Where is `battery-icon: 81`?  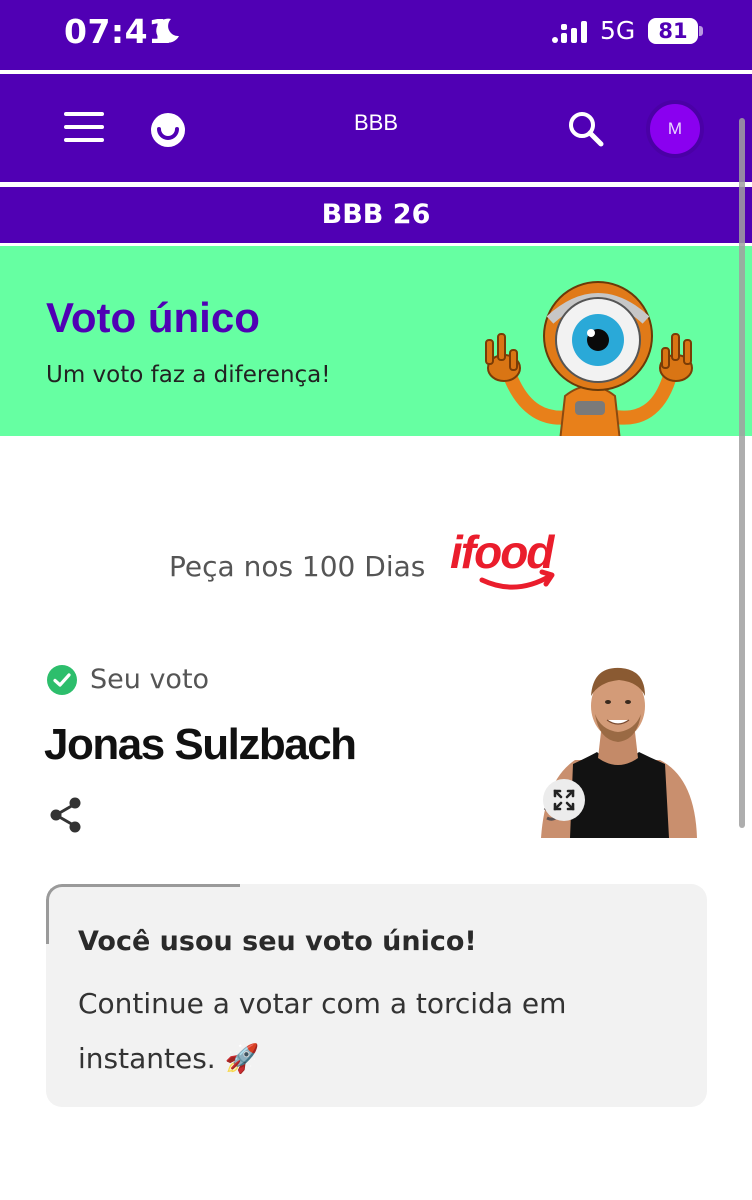 battery-icon: 81 is located at coordinates (673, 31).